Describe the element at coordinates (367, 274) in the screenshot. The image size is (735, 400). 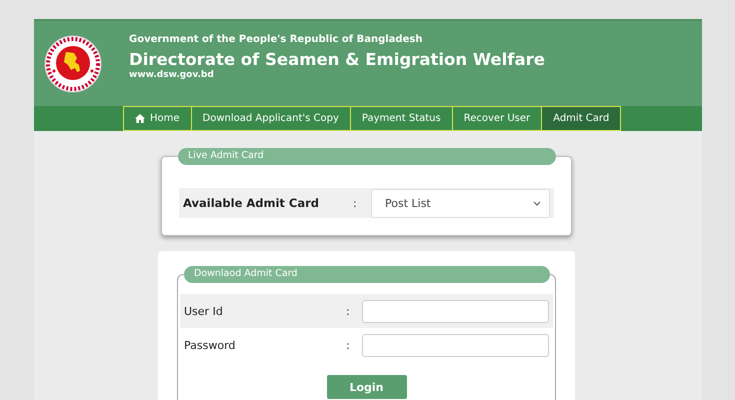
I see `panel-legend: Downlaod Admit Card` at that location.